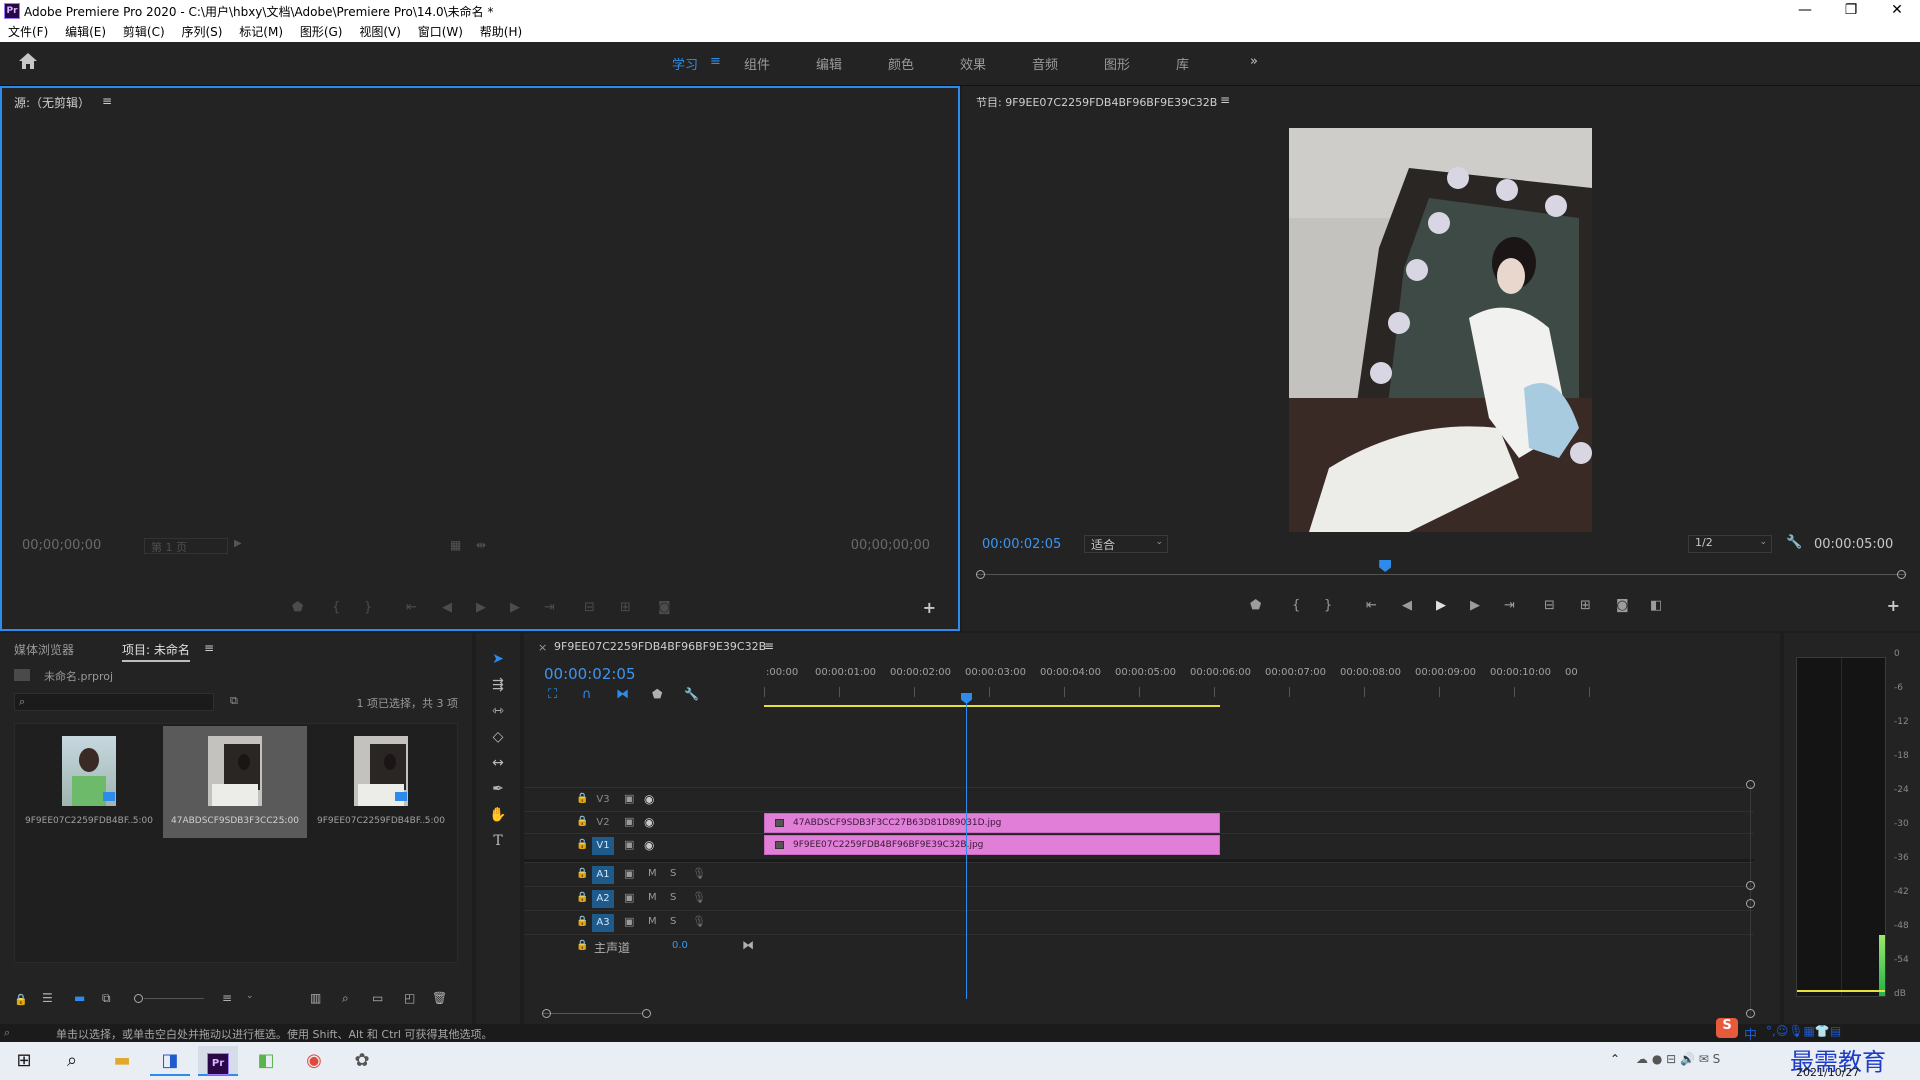 This screenshot has width=1920, height=1080. What do you see at coordinates (345, 998) in the screenshot?
I see `find-icon: ⌕` at bounding box center [345, 998].